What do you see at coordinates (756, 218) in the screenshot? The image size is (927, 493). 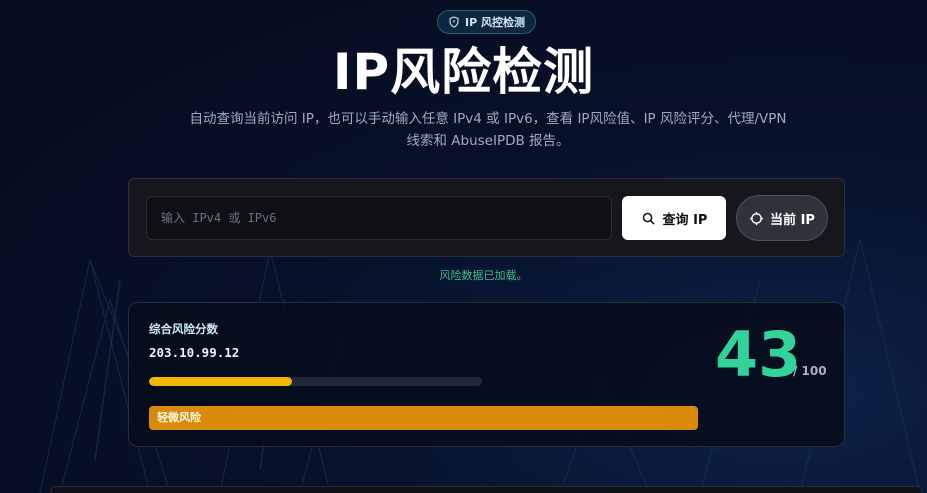 I see `crosshair-icon` at bounding box center [756, 218].